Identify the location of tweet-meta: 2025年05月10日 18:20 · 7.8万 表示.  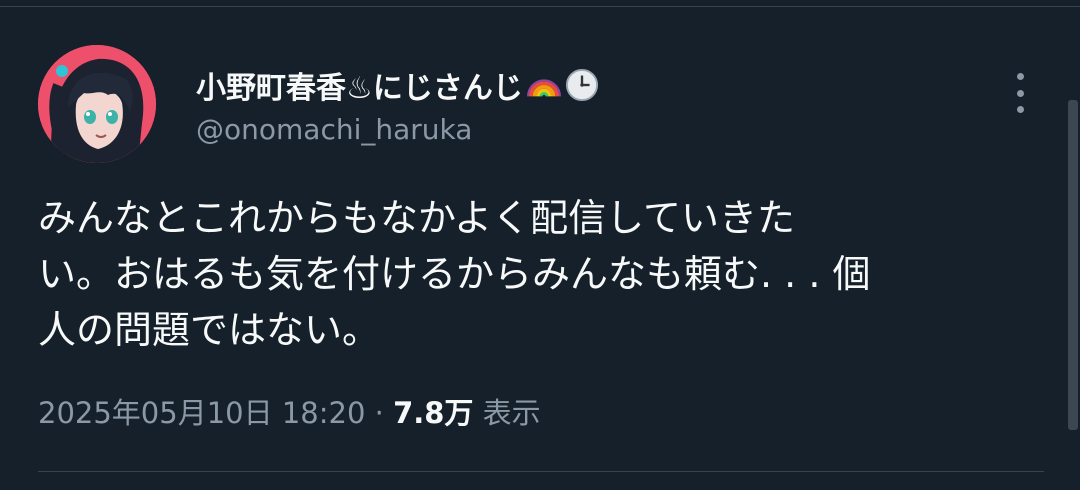
(289, 411).